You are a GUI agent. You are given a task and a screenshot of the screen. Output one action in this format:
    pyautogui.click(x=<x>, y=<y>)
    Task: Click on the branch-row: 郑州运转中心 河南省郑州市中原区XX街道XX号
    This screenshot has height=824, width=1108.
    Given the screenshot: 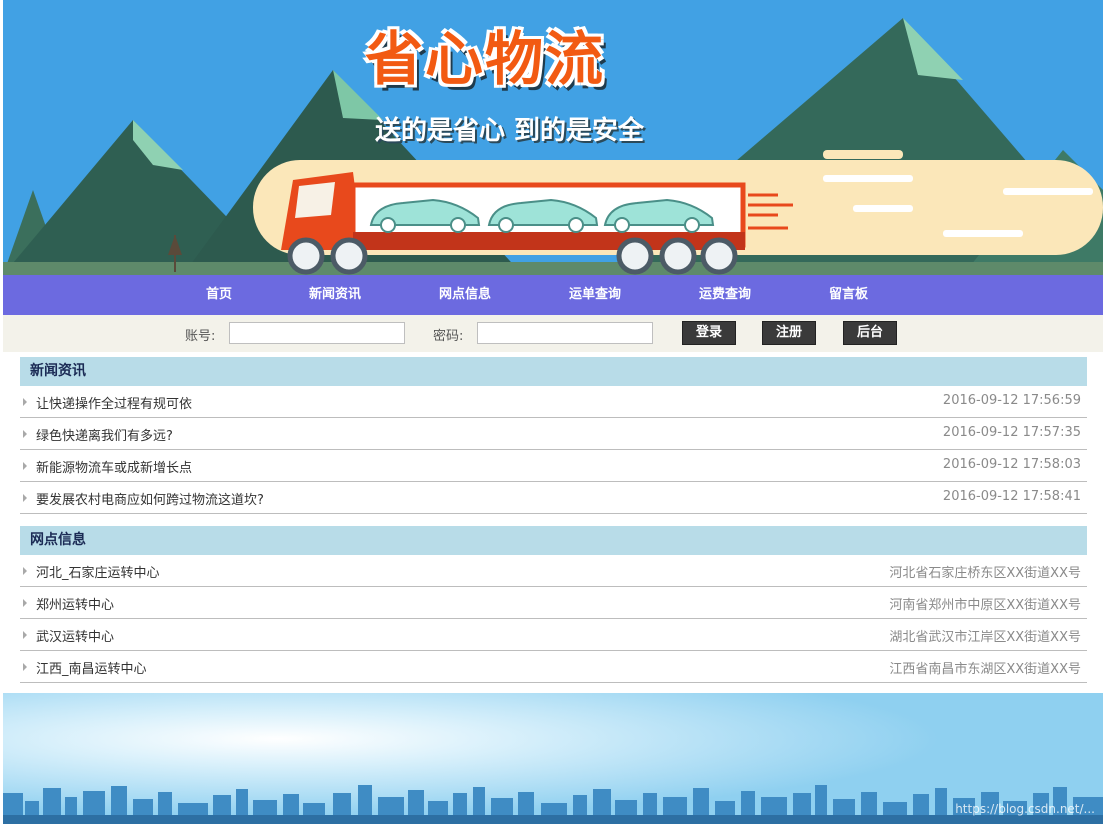 What is the action you would take?
    pyautogui.click(x=553, y=603)
    